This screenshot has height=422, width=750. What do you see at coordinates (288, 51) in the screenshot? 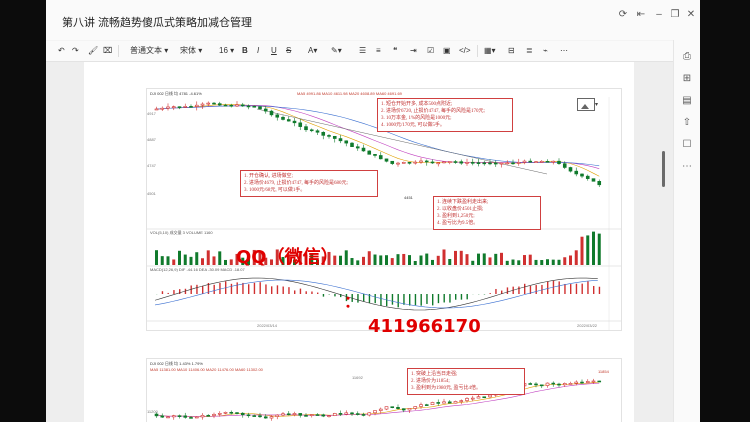
I see `strikethrough-button: S` at bounding box center [288, 51].